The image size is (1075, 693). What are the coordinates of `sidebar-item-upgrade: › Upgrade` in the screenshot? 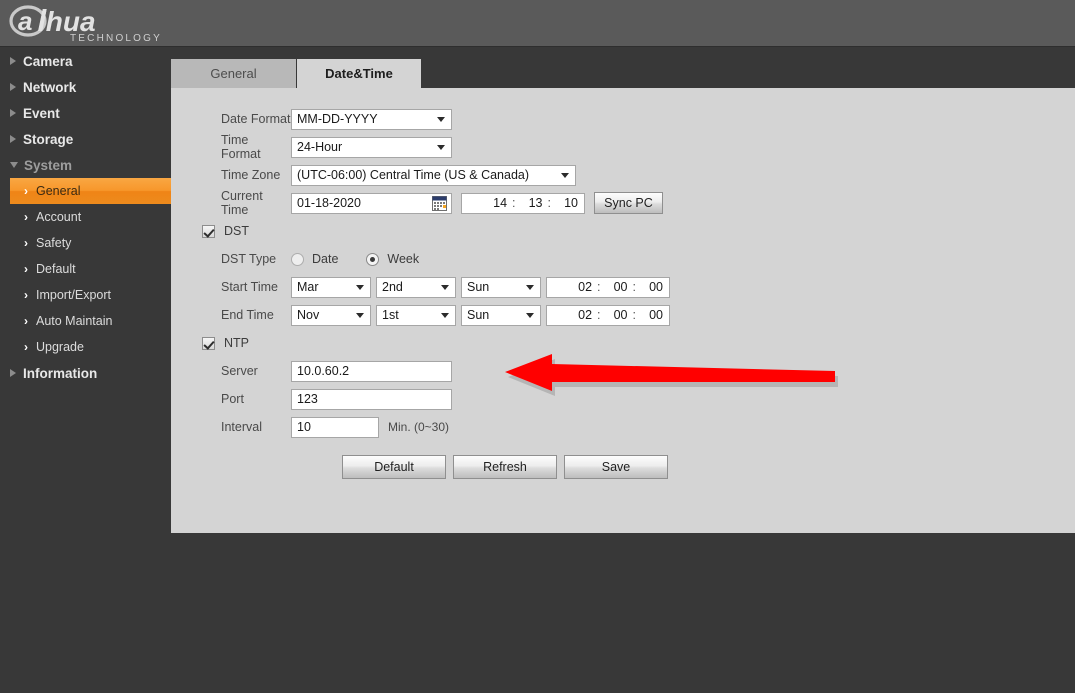 It's located at (90, 347).